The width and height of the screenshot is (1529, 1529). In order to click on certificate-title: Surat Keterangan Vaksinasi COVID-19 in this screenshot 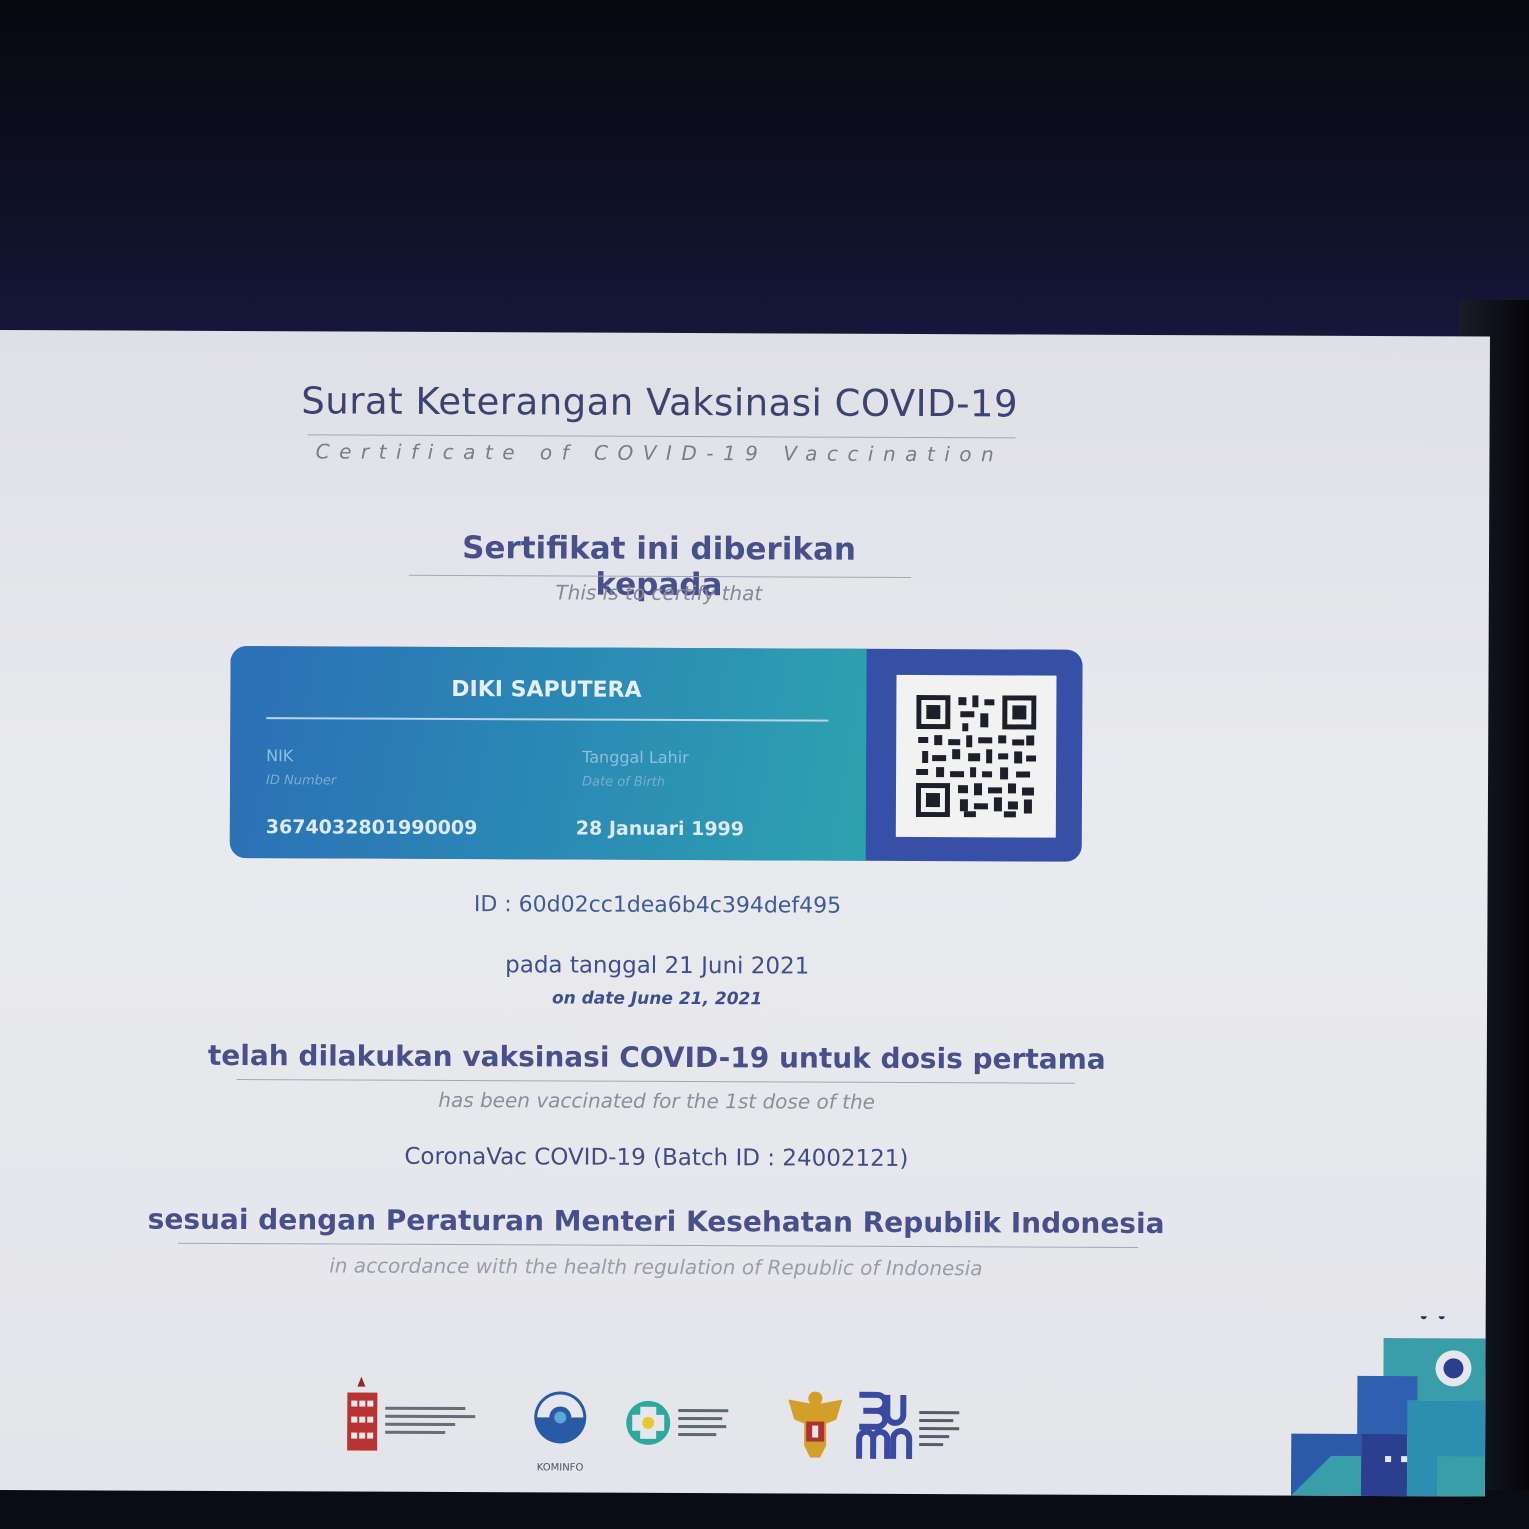, I will do `click(660, 402)`.